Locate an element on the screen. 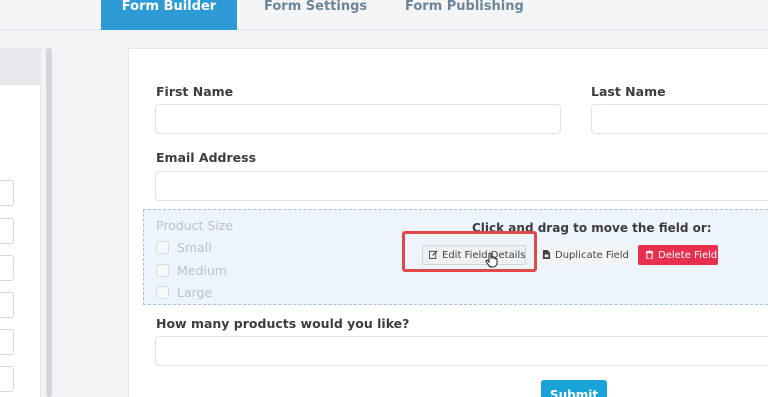 This screenshot has height=397, width=768. submit-button: Submit is located at coordinates (574, 388).